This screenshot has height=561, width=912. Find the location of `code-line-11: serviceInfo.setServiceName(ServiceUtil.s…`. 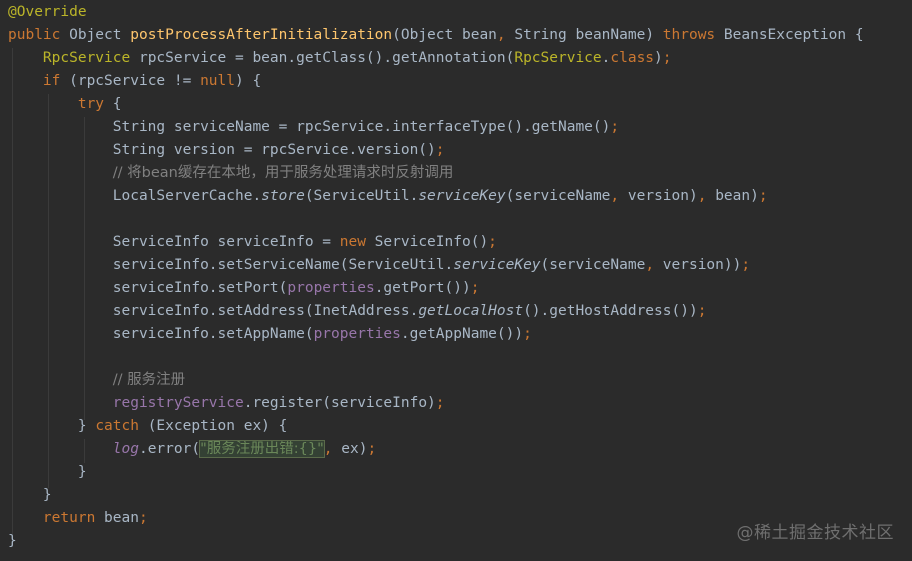

code-line-11: serviceInfo.setServiceName(ServiceUtil.s… is located at coordinates (379, 265).